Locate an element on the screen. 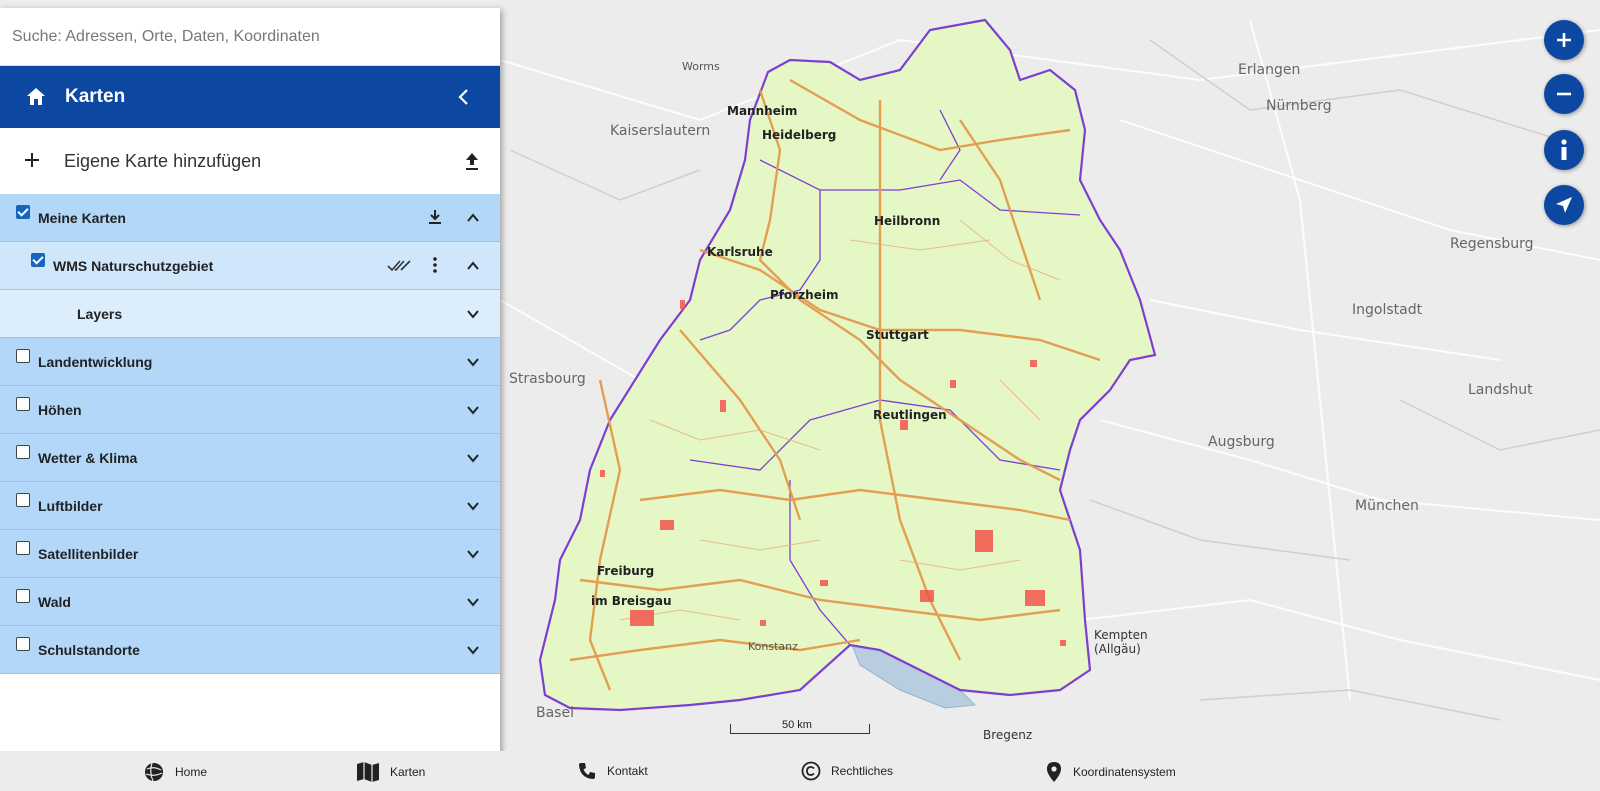 This screenshot has height=791, width=1600. navigation-arrow-icon is located at coordinates (1564, 205).